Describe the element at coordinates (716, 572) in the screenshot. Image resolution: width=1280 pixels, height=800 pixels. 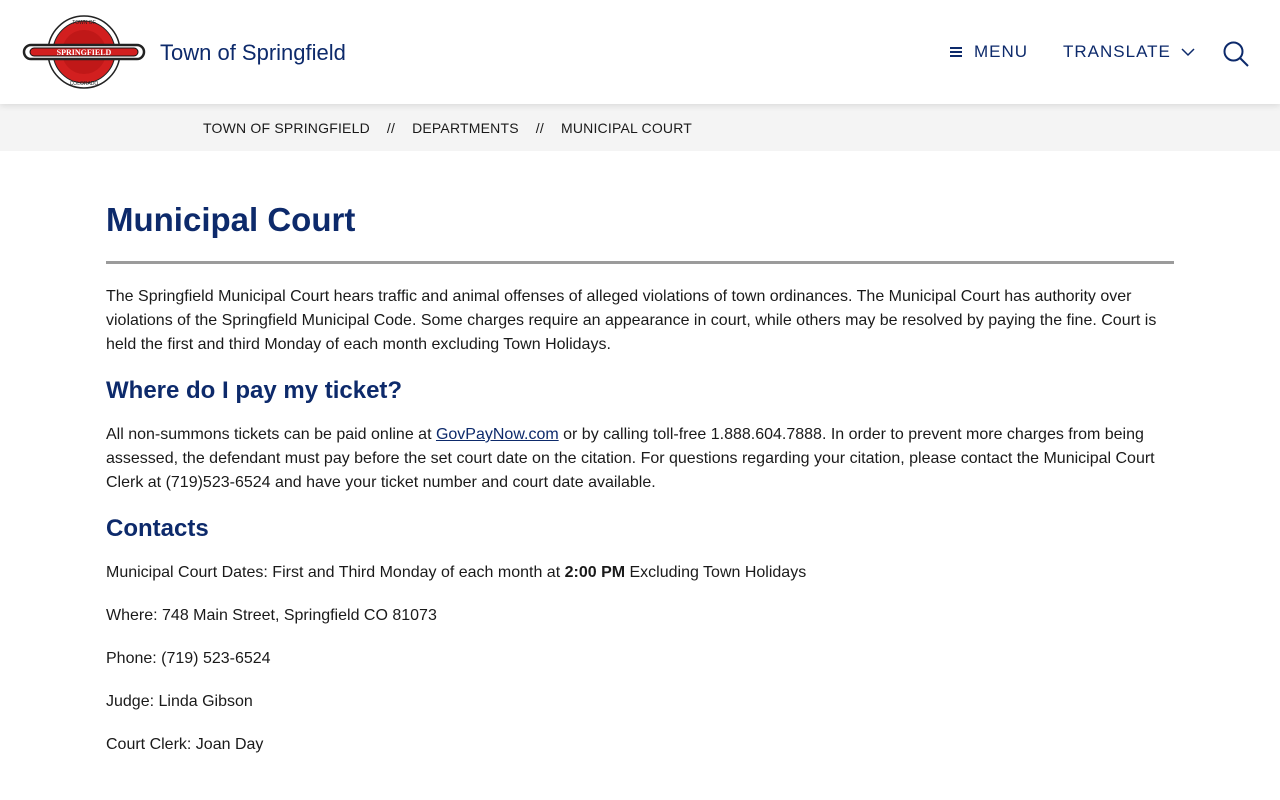
I see `court-dates-suffix: Excluding Town Holidays` at that location.